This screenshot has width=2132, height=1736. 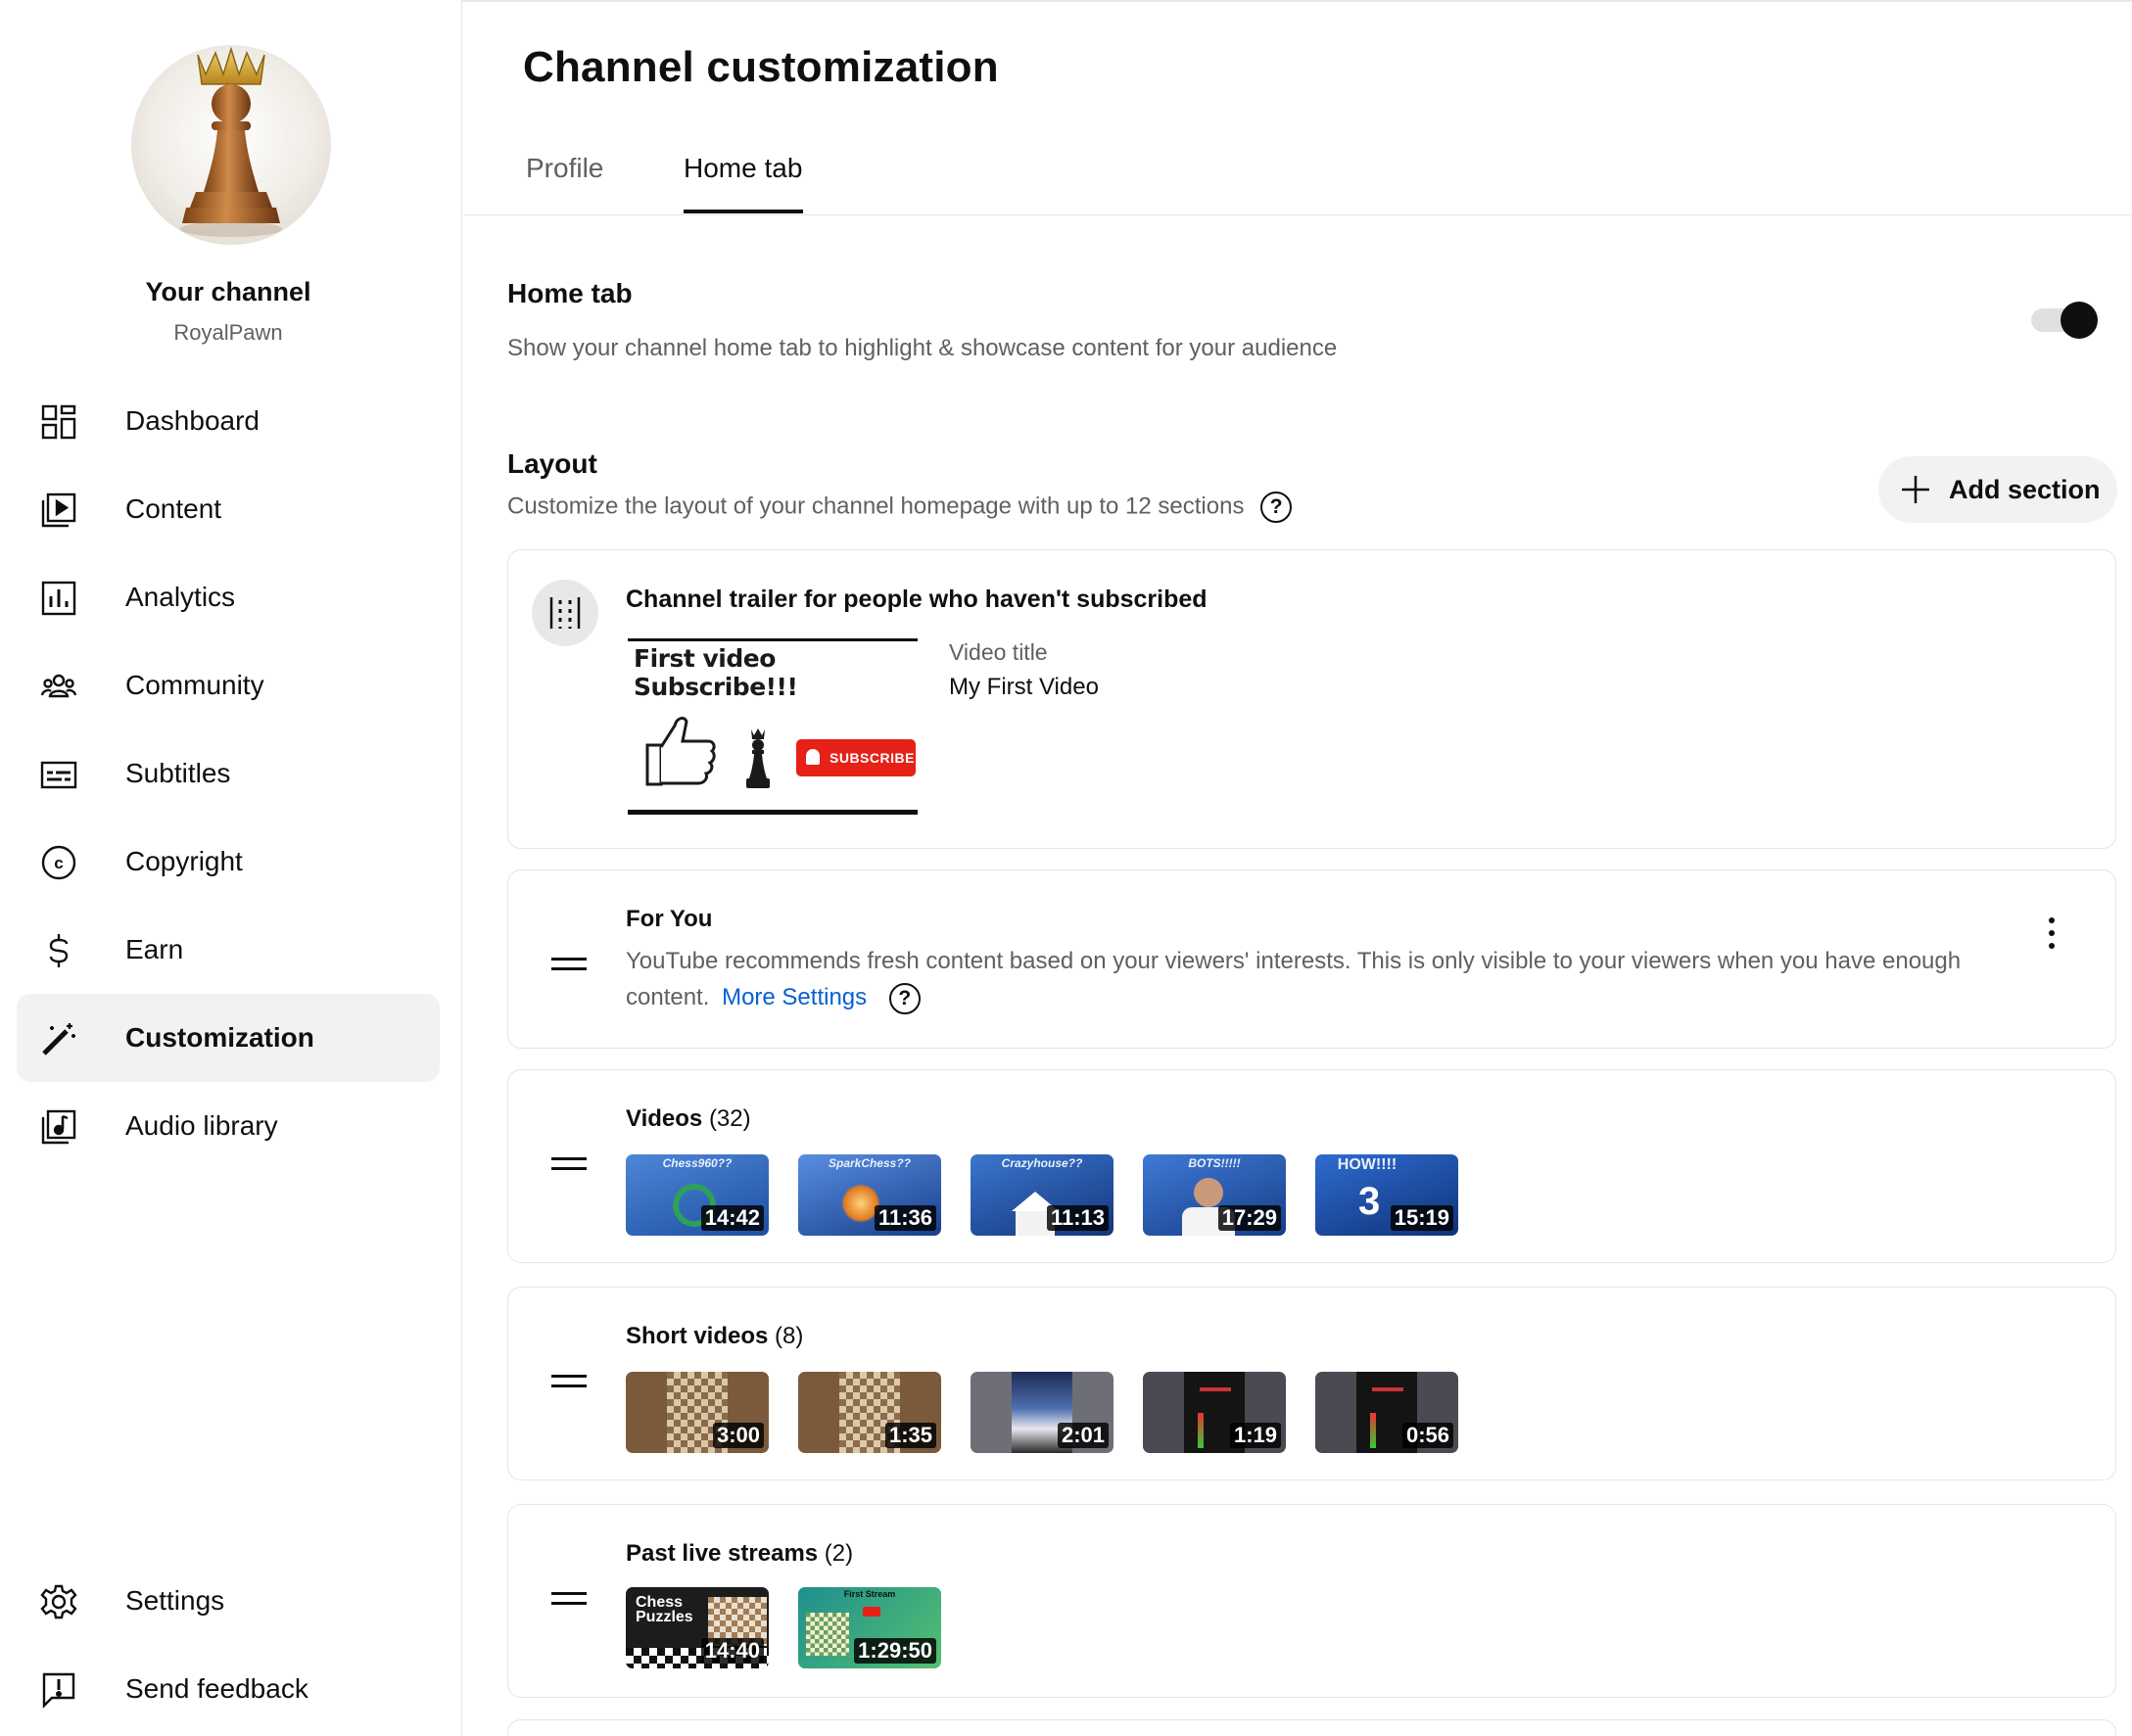 What do you see at coordinates (998, 652) in the screenshot?
I see `video-title-label: Video title` at bounding box center [998, 652].